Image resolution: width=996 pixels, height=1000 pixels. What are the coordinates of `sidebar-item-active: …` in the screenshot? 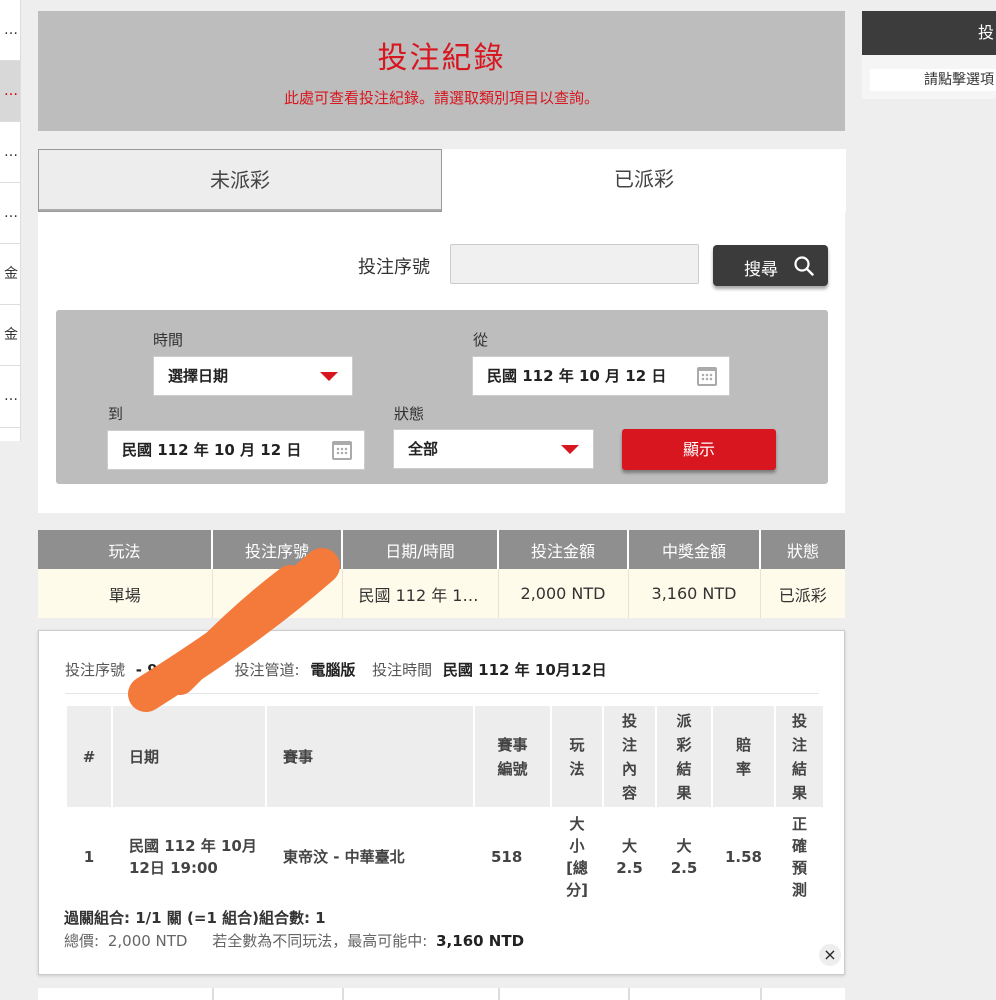 It's located at (10, 91).